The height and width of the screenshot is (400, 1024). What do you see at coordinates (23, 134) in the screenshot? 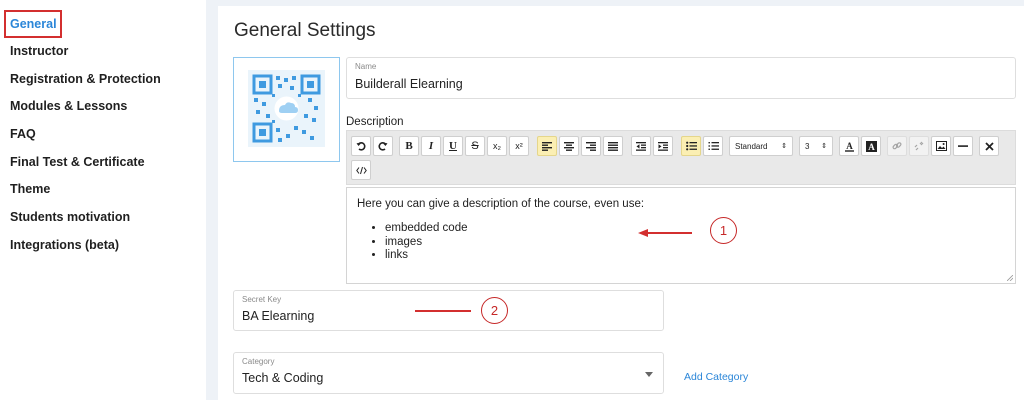
I see `sidebar-item-faq: FAQ` at bounding box center [23, 134].